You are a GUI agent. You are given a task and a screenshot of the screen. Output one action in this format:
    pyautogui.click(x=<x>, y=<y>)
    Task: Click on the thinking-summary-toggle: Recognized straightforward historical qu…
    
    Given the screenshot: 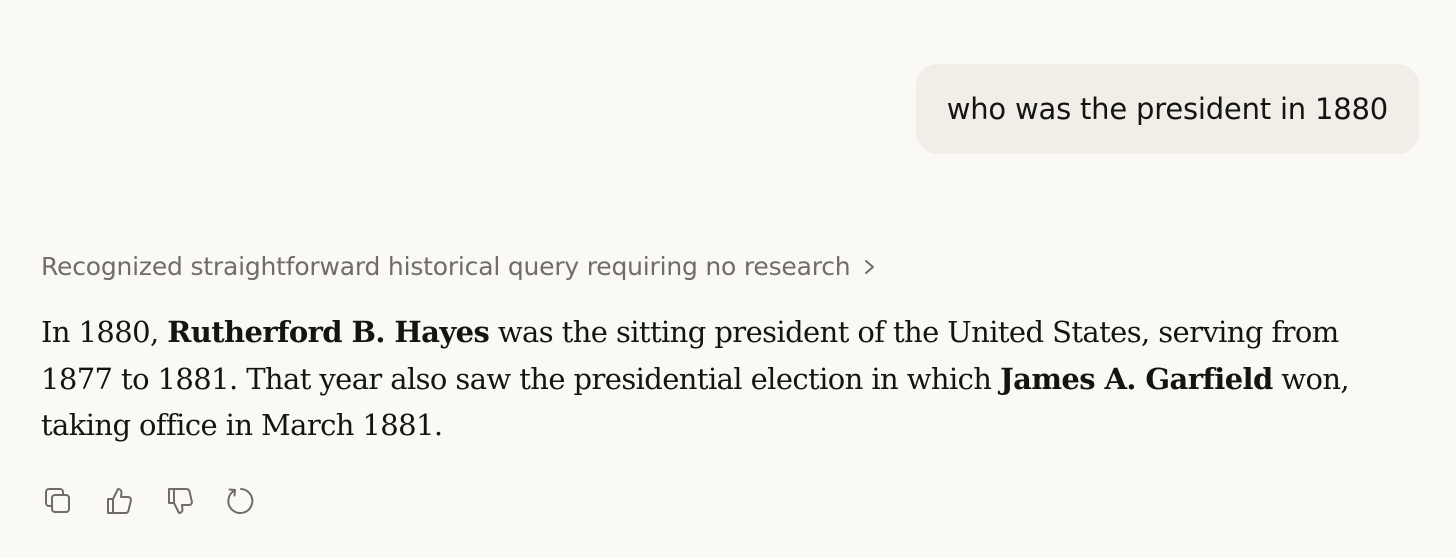 What is the action you would take?
    pyautogui.click(x=459, y=266)
    